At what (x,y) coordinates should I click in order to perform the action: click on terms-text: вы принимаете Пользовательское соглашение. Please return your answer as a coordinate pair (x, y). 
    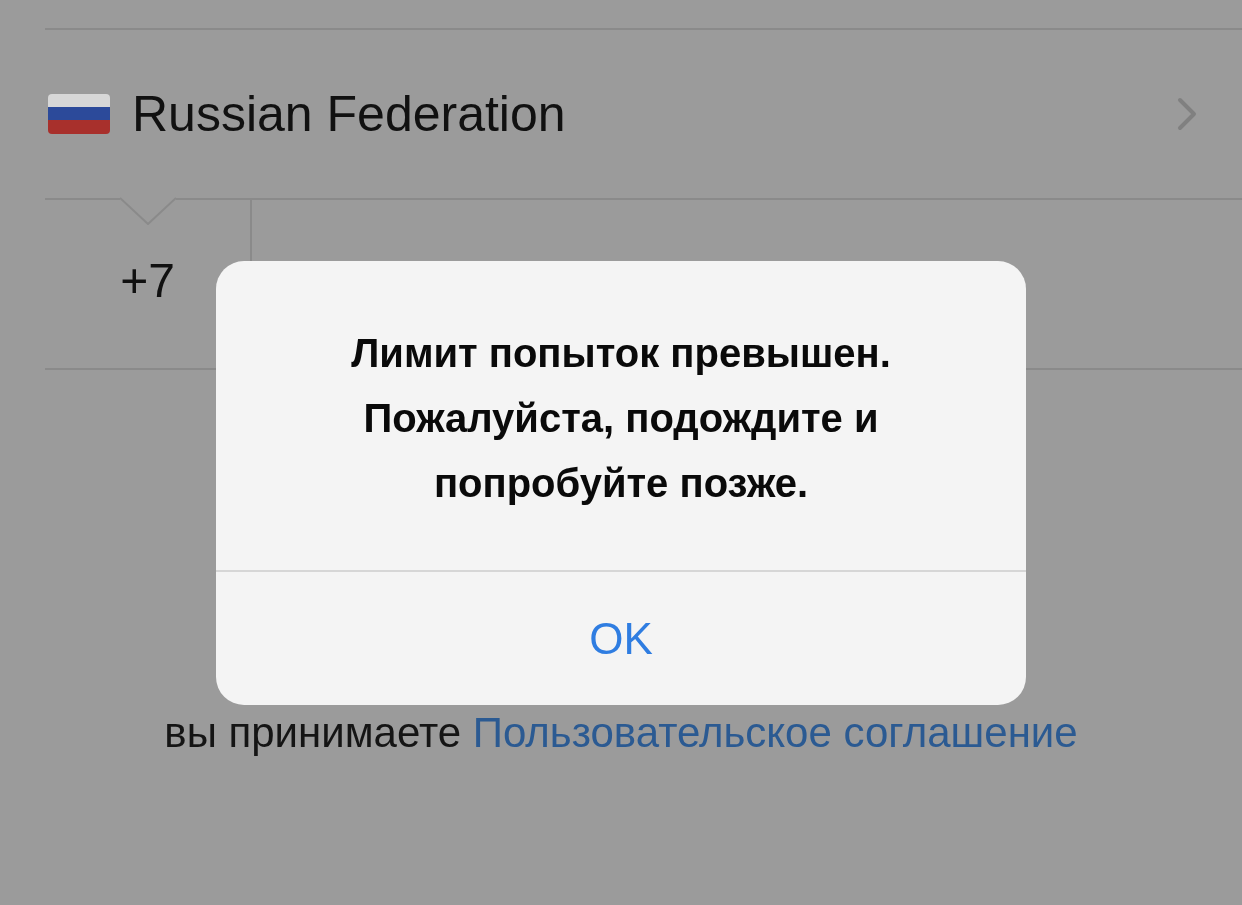
    Looking at the image, I should click on (621, 733).